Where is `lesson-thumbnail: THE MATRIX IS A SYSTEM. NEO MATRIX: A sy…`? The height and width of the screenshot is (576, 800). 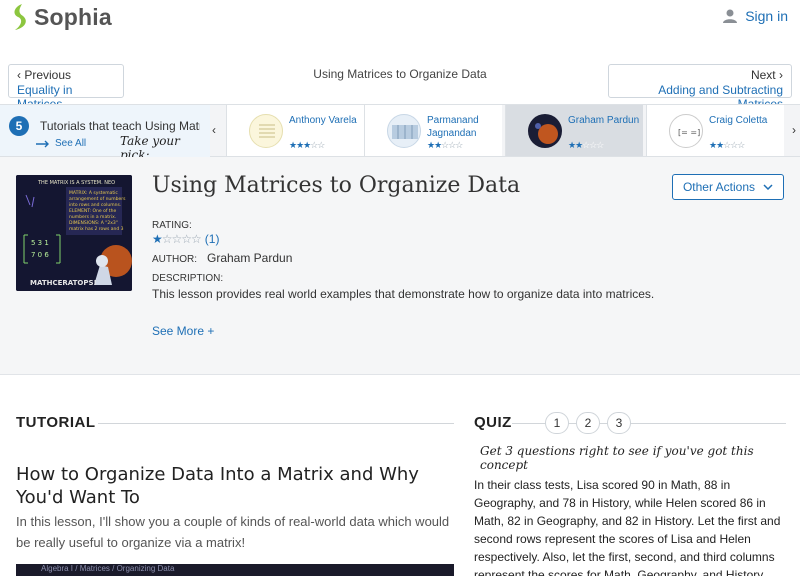
lesson-thumbnail: THE MATRIX IS A SYSTEM. NEO MATRIX: A sy… is located at coordinates (74, 233).